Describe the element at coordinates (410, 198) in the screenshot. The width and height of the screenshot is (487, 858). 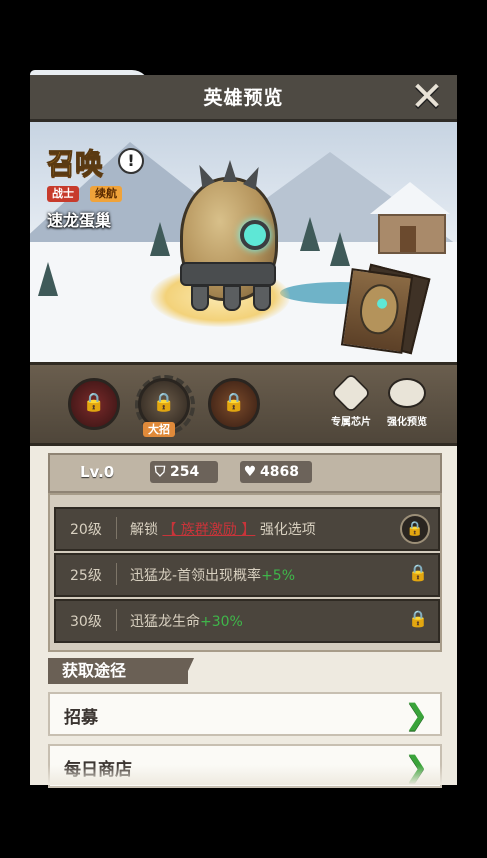
I see `cabin-roof` at that location.